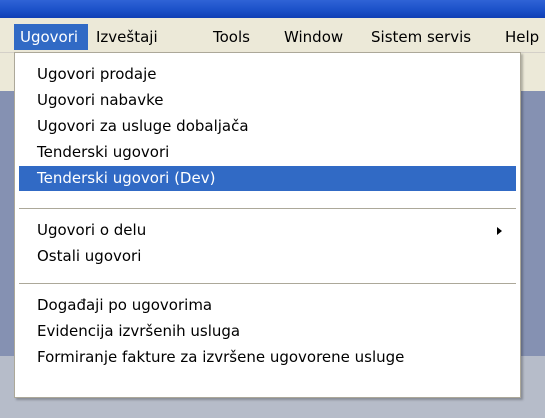 The width and height of the screenshot is (545, 418). Describe the element at coordinates (525, 37) in the screenshot. I see `menu-help: Help` at that location.